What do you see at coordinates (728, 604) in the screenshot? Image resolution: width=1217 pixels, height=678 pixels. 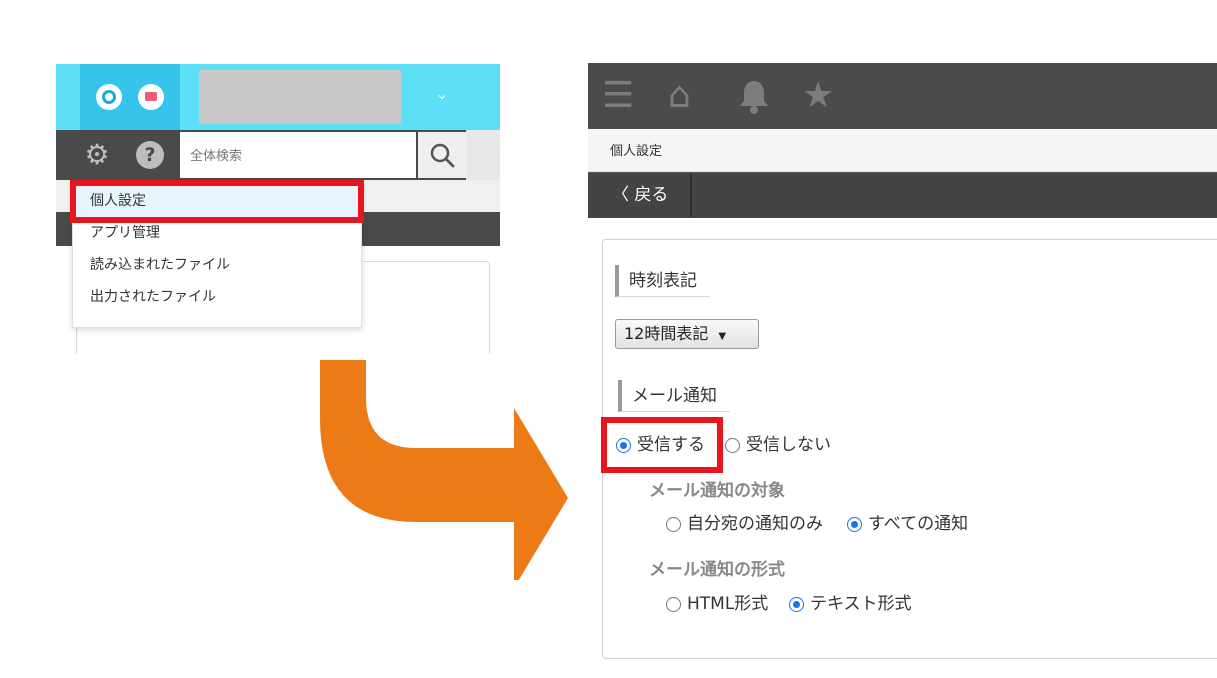 I see `radio-html-format-label: HTML形式` at bounding box center [728, 604].